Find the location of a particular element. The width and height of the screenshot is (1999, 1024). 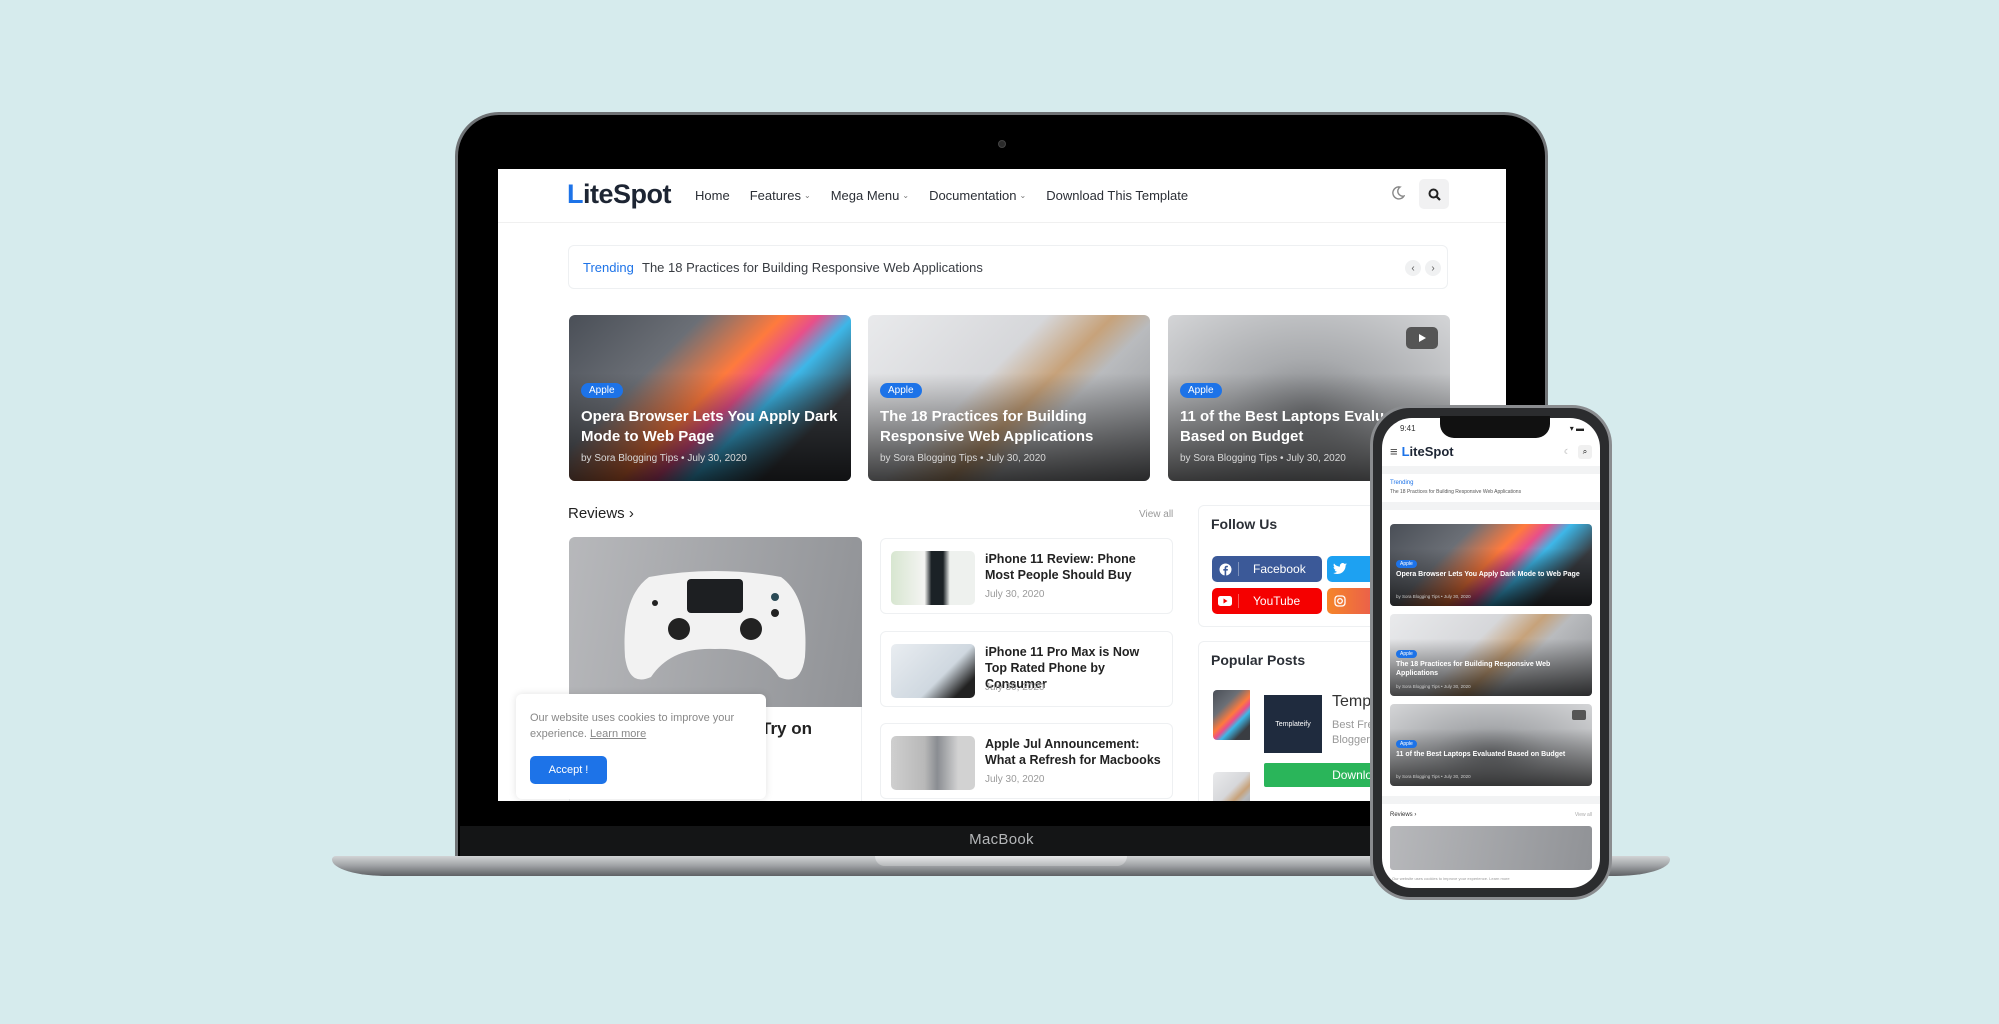

battery-icon: ▾ ▬ is located at coordinates (1576, 428).